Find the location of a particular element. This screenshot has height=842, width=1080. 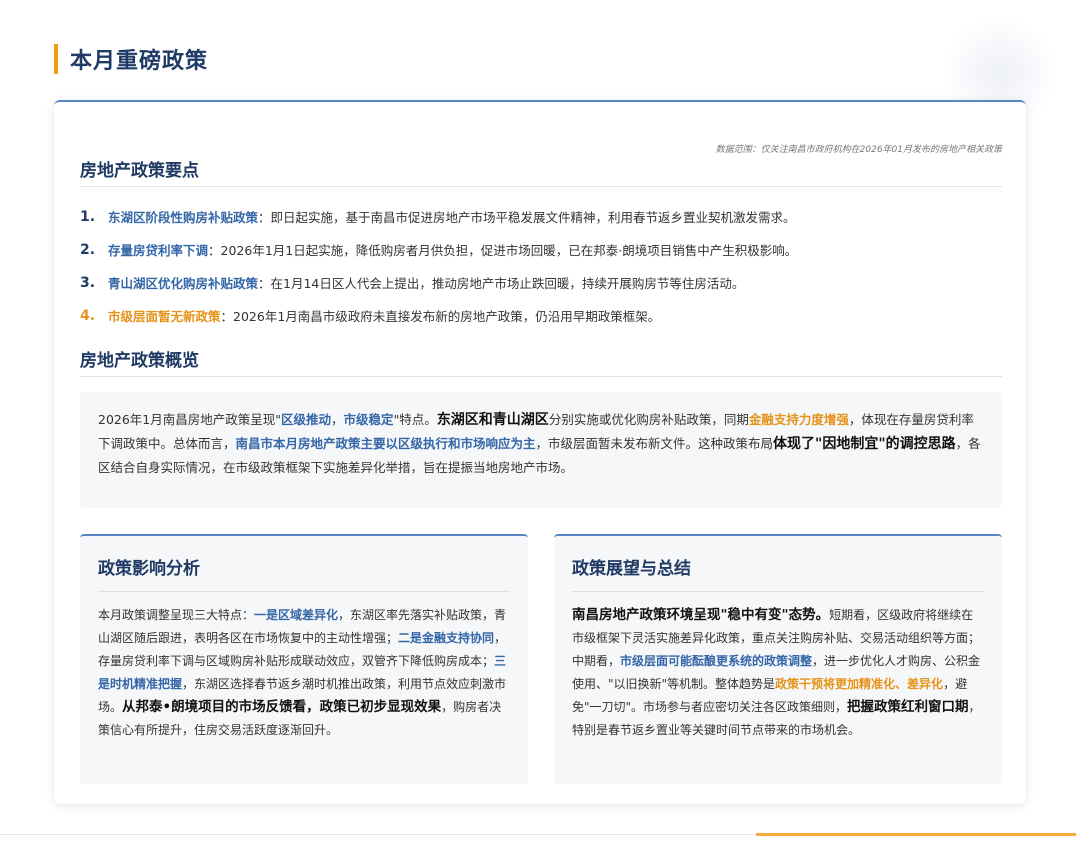

item-title: 市级层面暂无新政策 is located at coordinates (164, 316).